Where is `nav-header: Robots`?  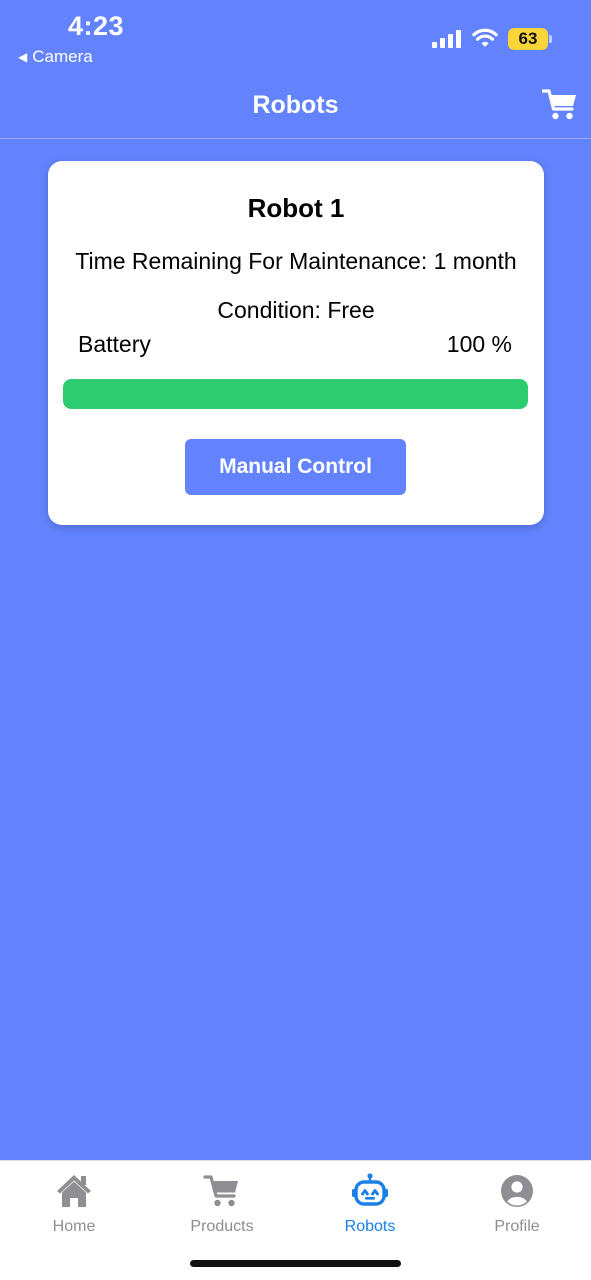 nav-header: Robots is located at coordinates (295, 109).